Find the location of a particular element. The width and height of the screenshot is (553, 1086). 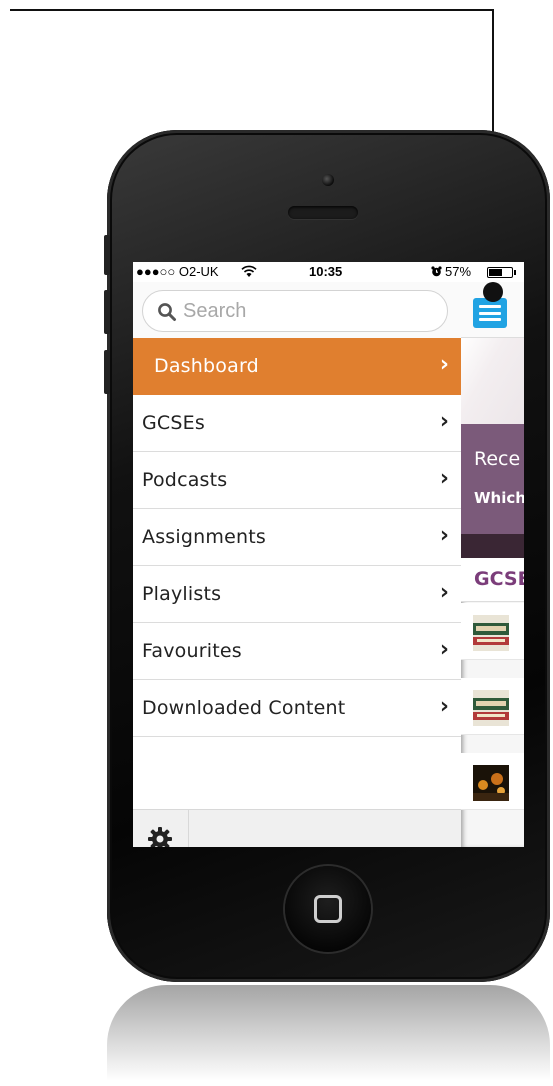

menu-item-gcses: GCSEs › is located at coordinates (297, 423).